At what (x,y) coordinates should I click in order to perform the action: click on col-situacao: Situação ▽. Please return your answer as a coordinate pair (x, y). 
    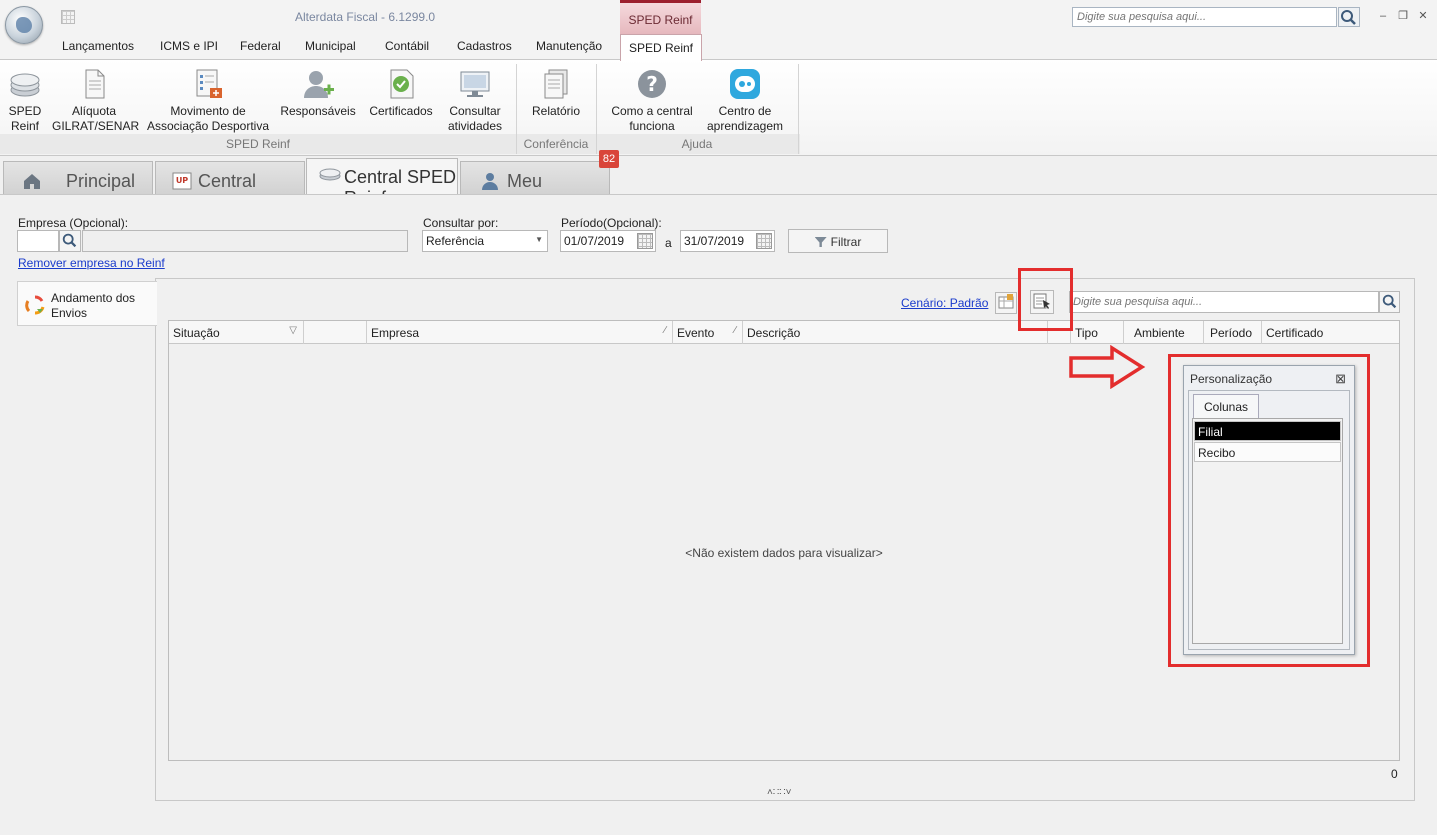
    Looking at the image, I should click on (236, 332).